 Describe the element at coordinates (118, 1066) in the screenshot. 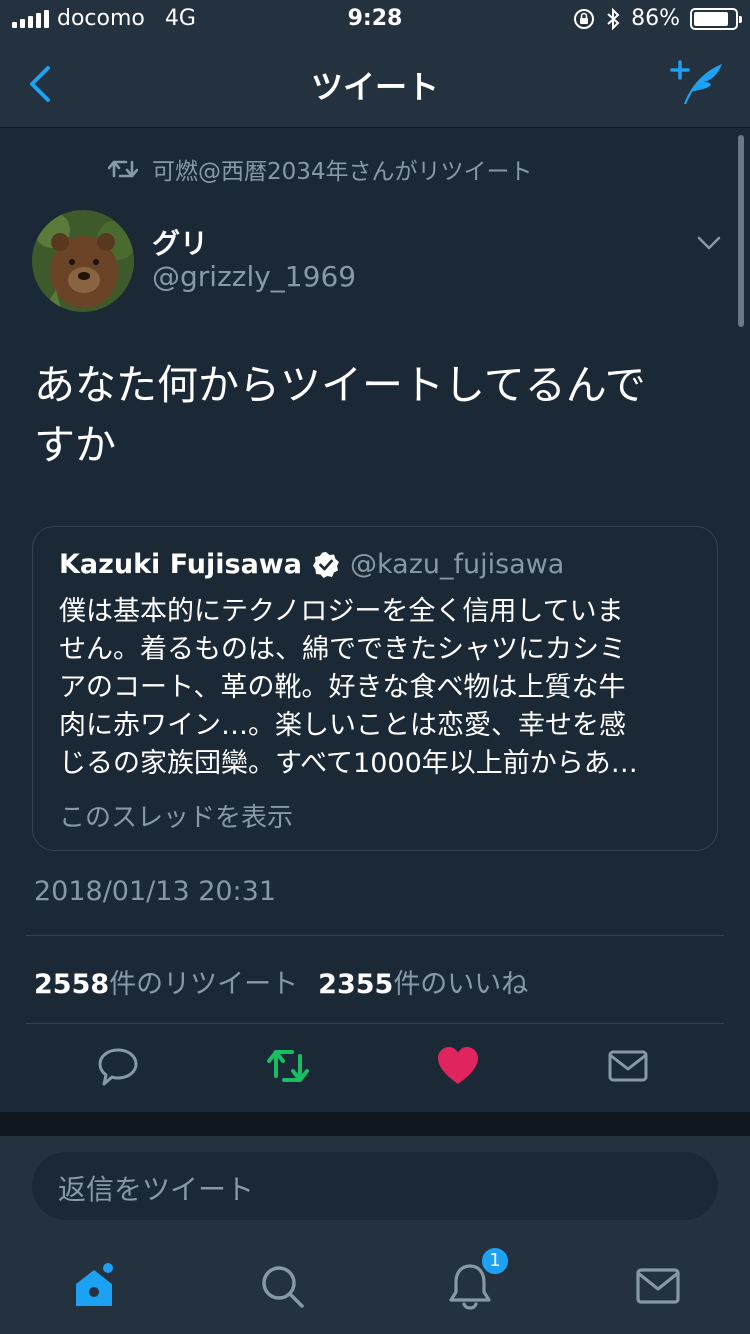

I see `reply-icon` at that location.